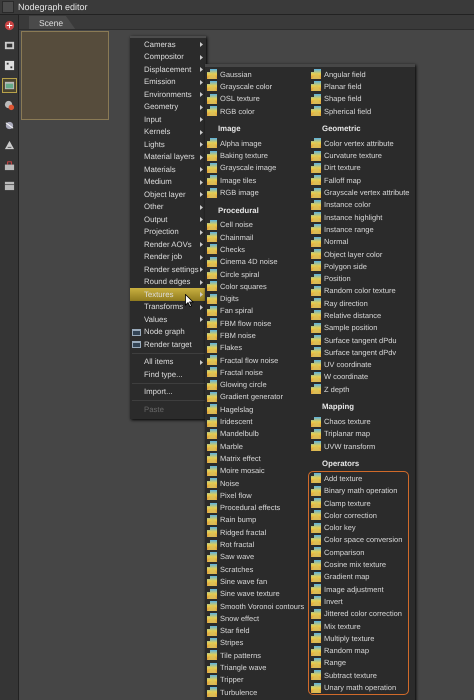 This screenshot has width=474, height=700. Describe the element at coordinates (53, 7) in the screenshot. I see `window-title: Nodegraph editor` at that location.